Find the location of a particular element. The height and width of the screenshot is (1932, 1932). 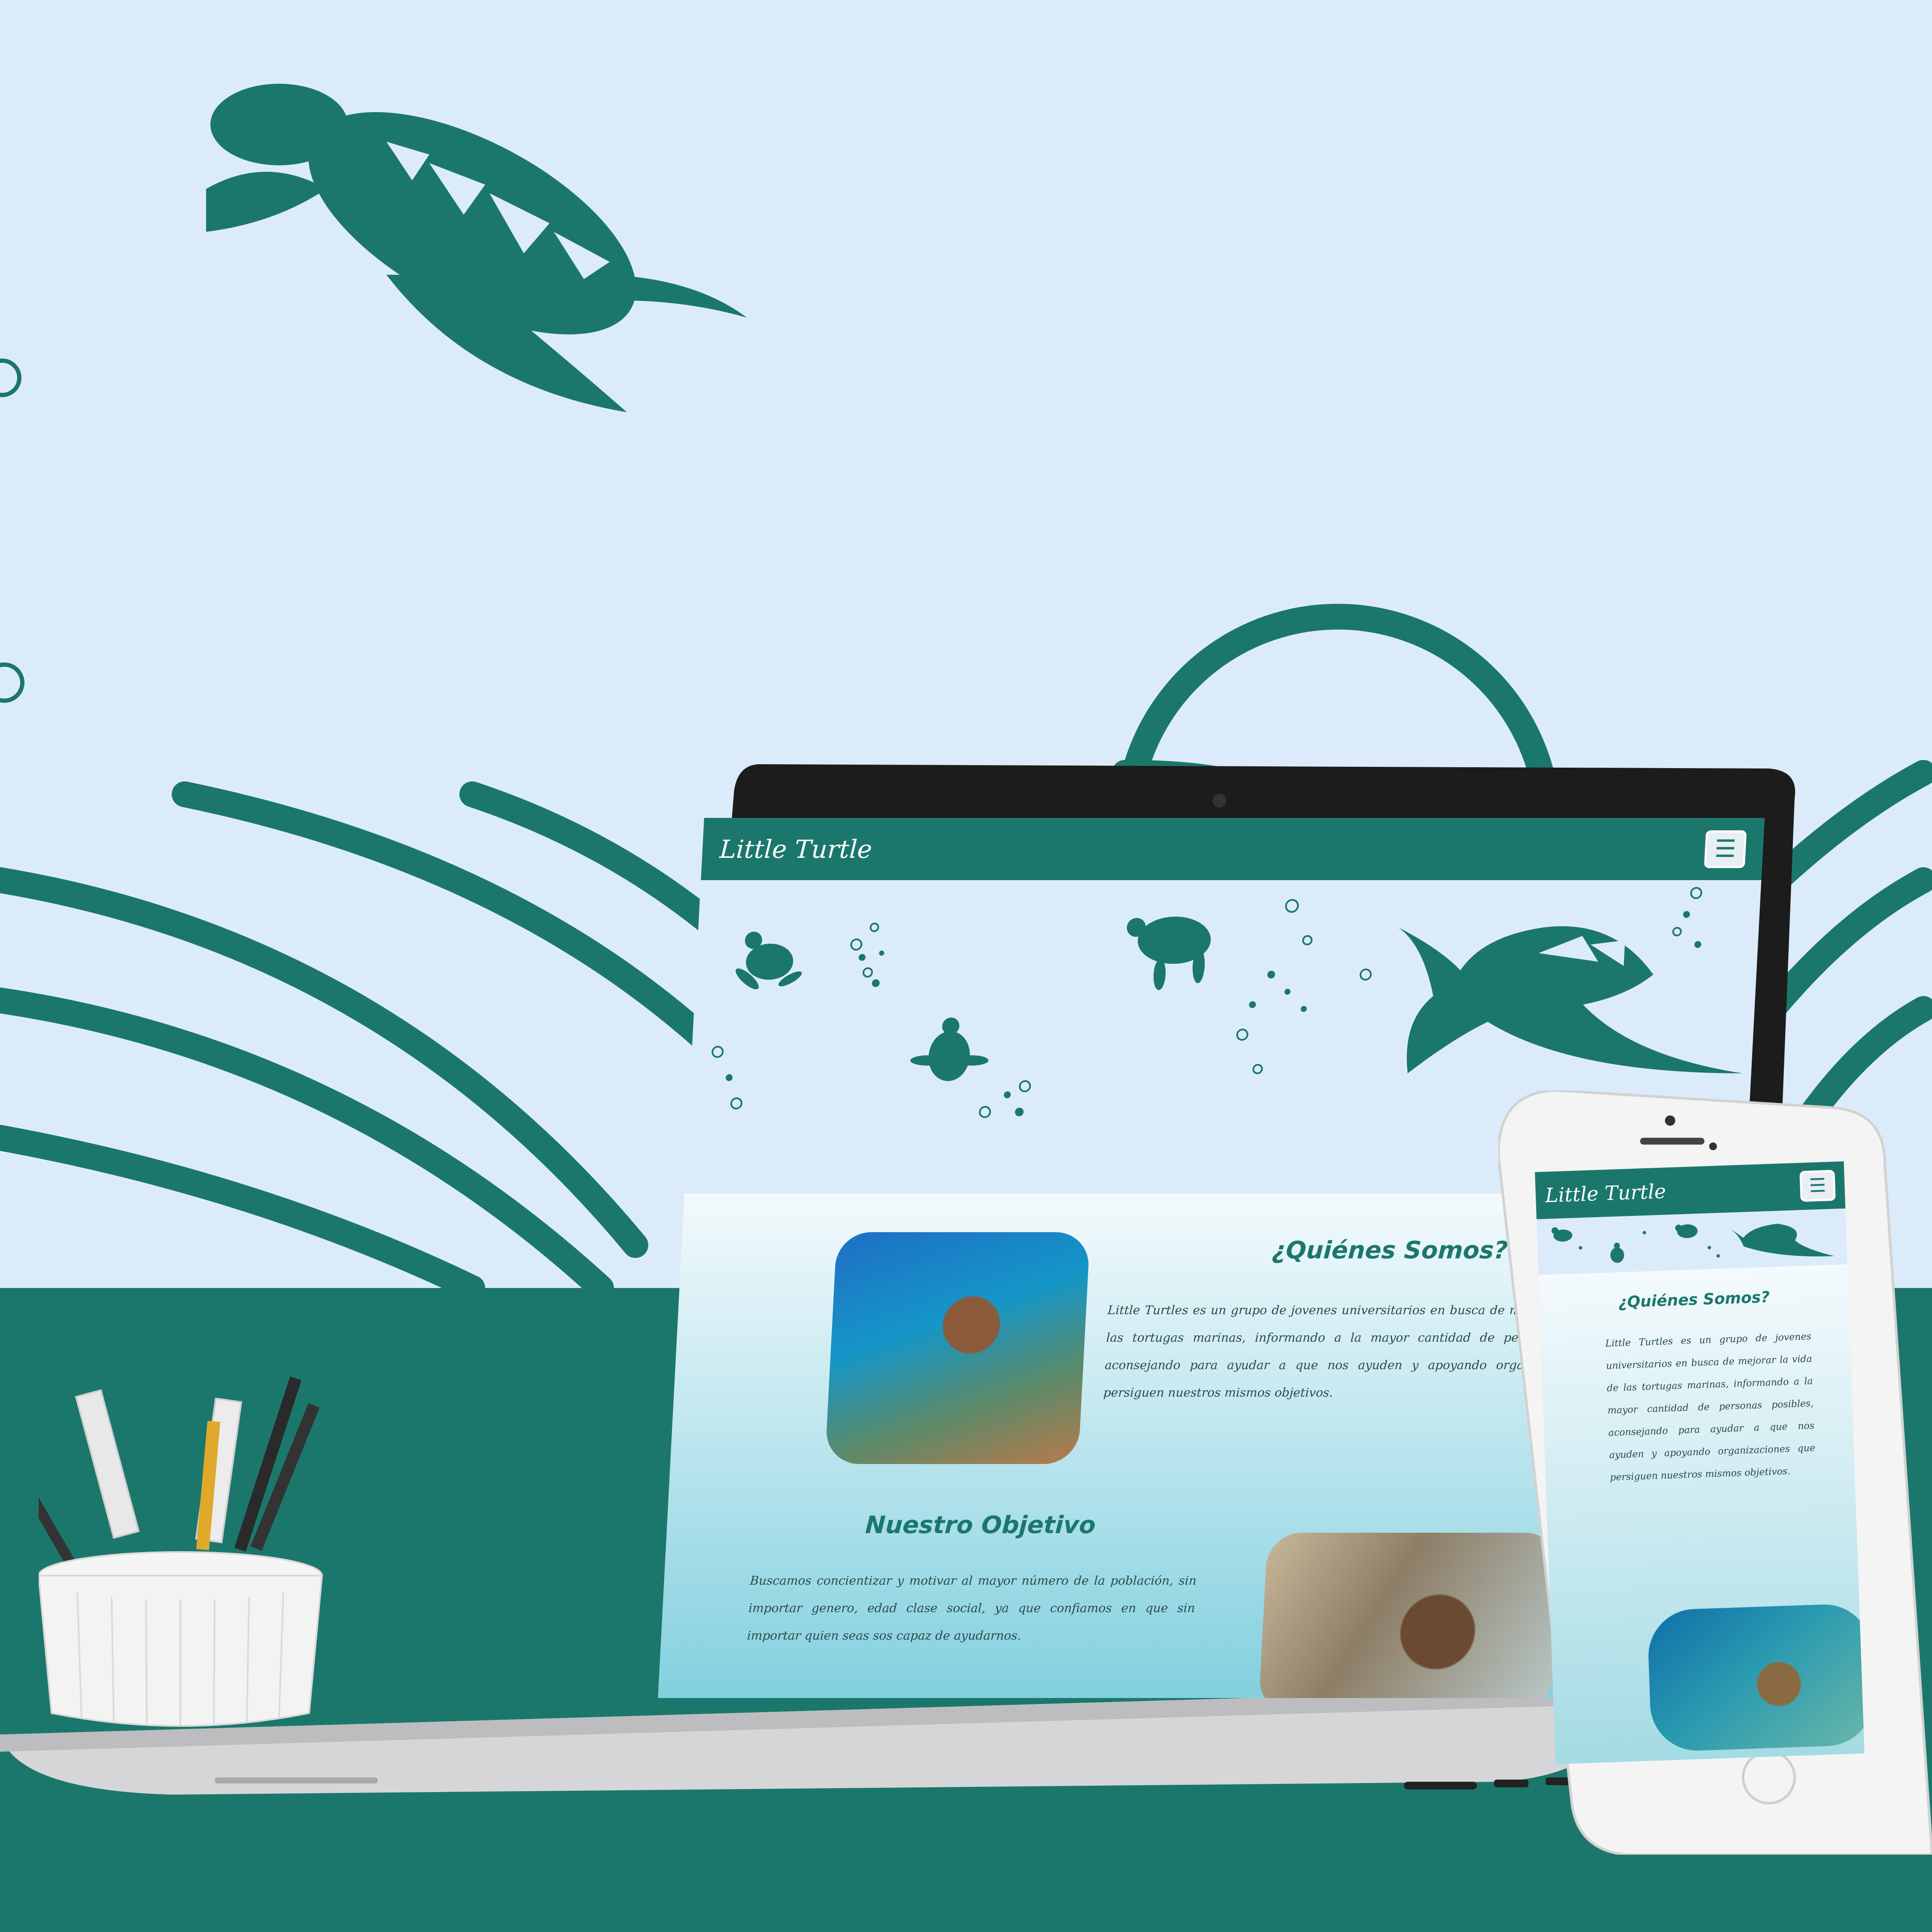

hamburger-menu-button: ☰ is located at coordinates (1726, 849).